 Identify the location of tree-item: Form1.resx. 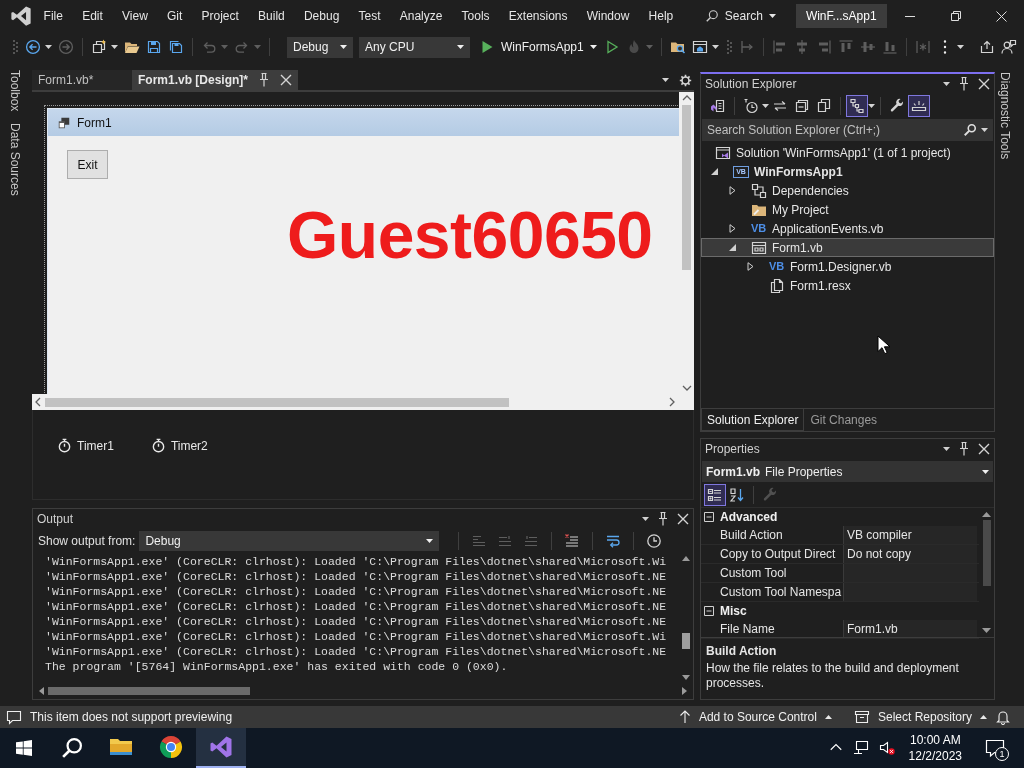
(847, 285).